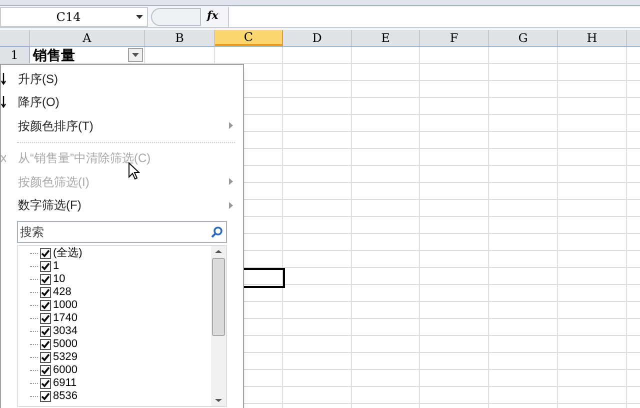  What do you see at coordinates (65, 344) in the screenshot?
I see `value-label: 5000` at bounding box center [65, 344].